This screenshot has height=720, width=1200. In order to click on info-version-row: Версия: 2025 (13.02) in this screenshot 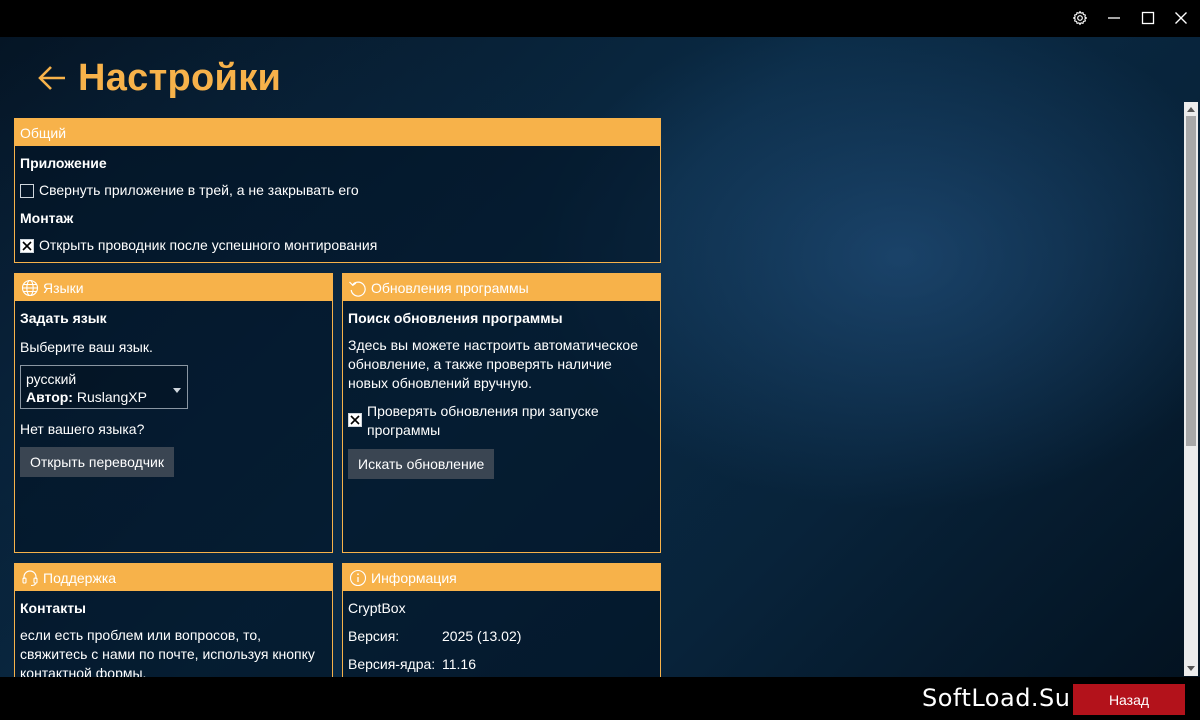, I will do `click(501, 636)`.